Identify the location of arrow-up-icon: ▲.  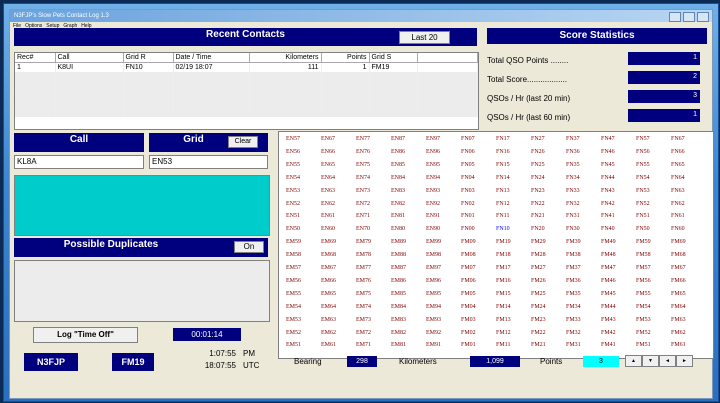
(633, 361).